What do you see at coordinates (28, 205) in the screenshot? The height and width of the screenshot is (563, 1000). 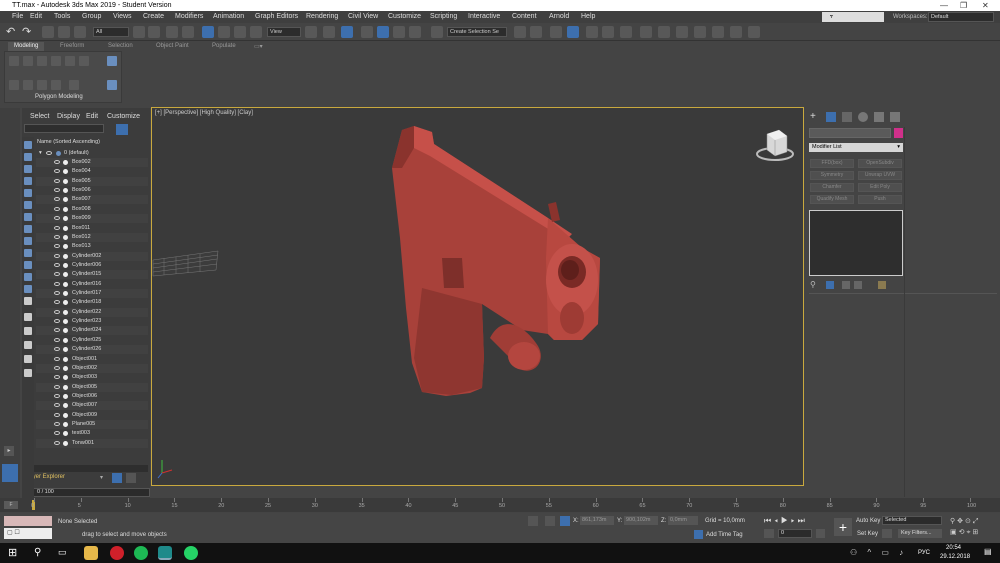 I see `display-space-warps-icon` at bounding box center [28, 205].